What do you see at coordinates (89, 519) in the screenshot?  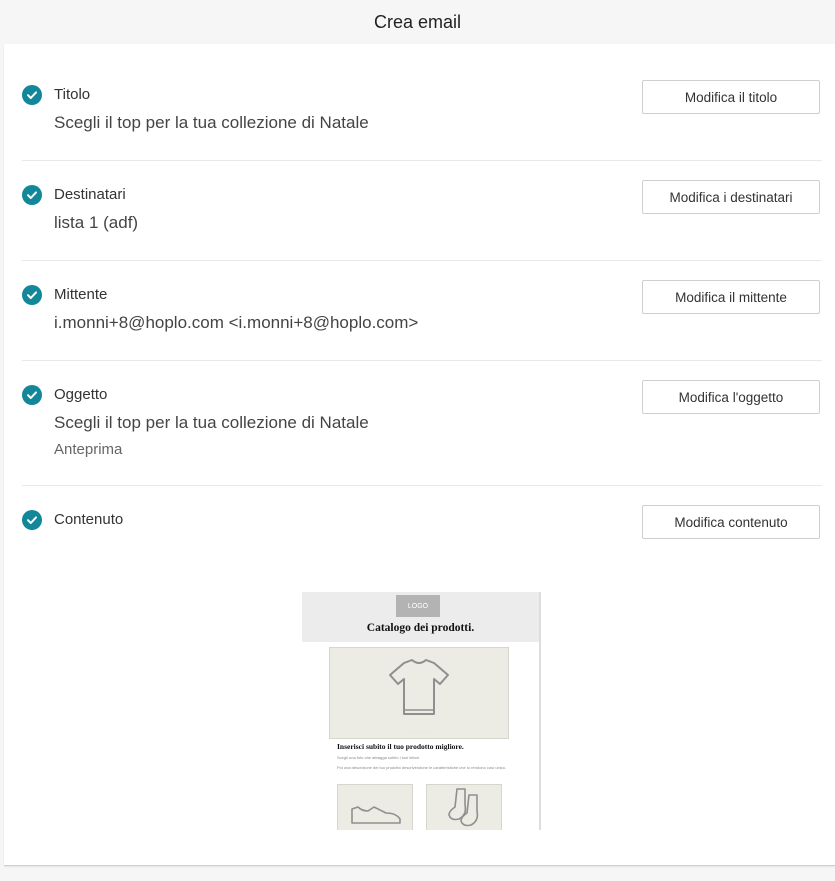 I see `section-label: Contenuto` at bounding box center [89, 519].